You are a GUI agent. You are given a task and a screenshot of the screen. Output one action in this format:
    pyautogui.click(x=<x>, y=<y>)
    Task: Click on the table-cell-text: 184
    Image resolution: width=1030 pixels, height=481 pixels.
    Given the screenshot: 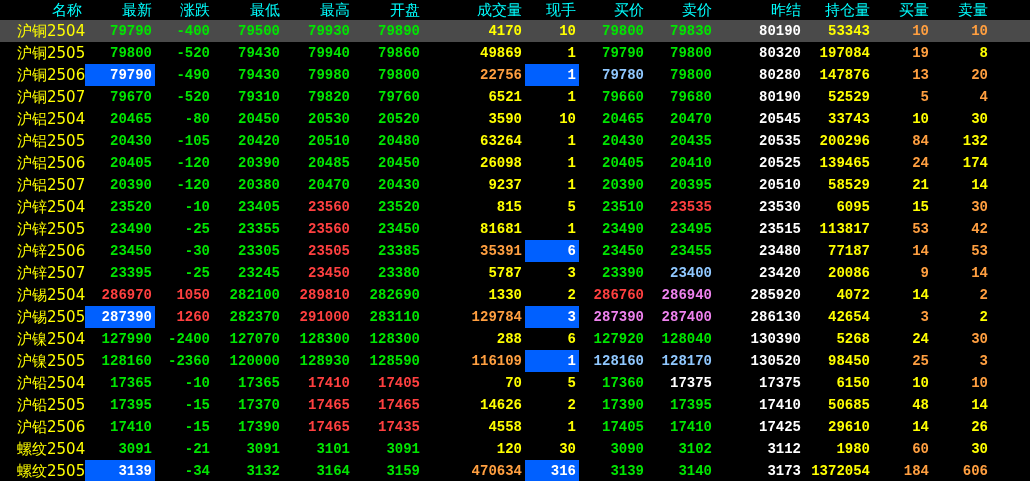 What is the action you would take?
    pyautogui.click(x=916, y=471)
    